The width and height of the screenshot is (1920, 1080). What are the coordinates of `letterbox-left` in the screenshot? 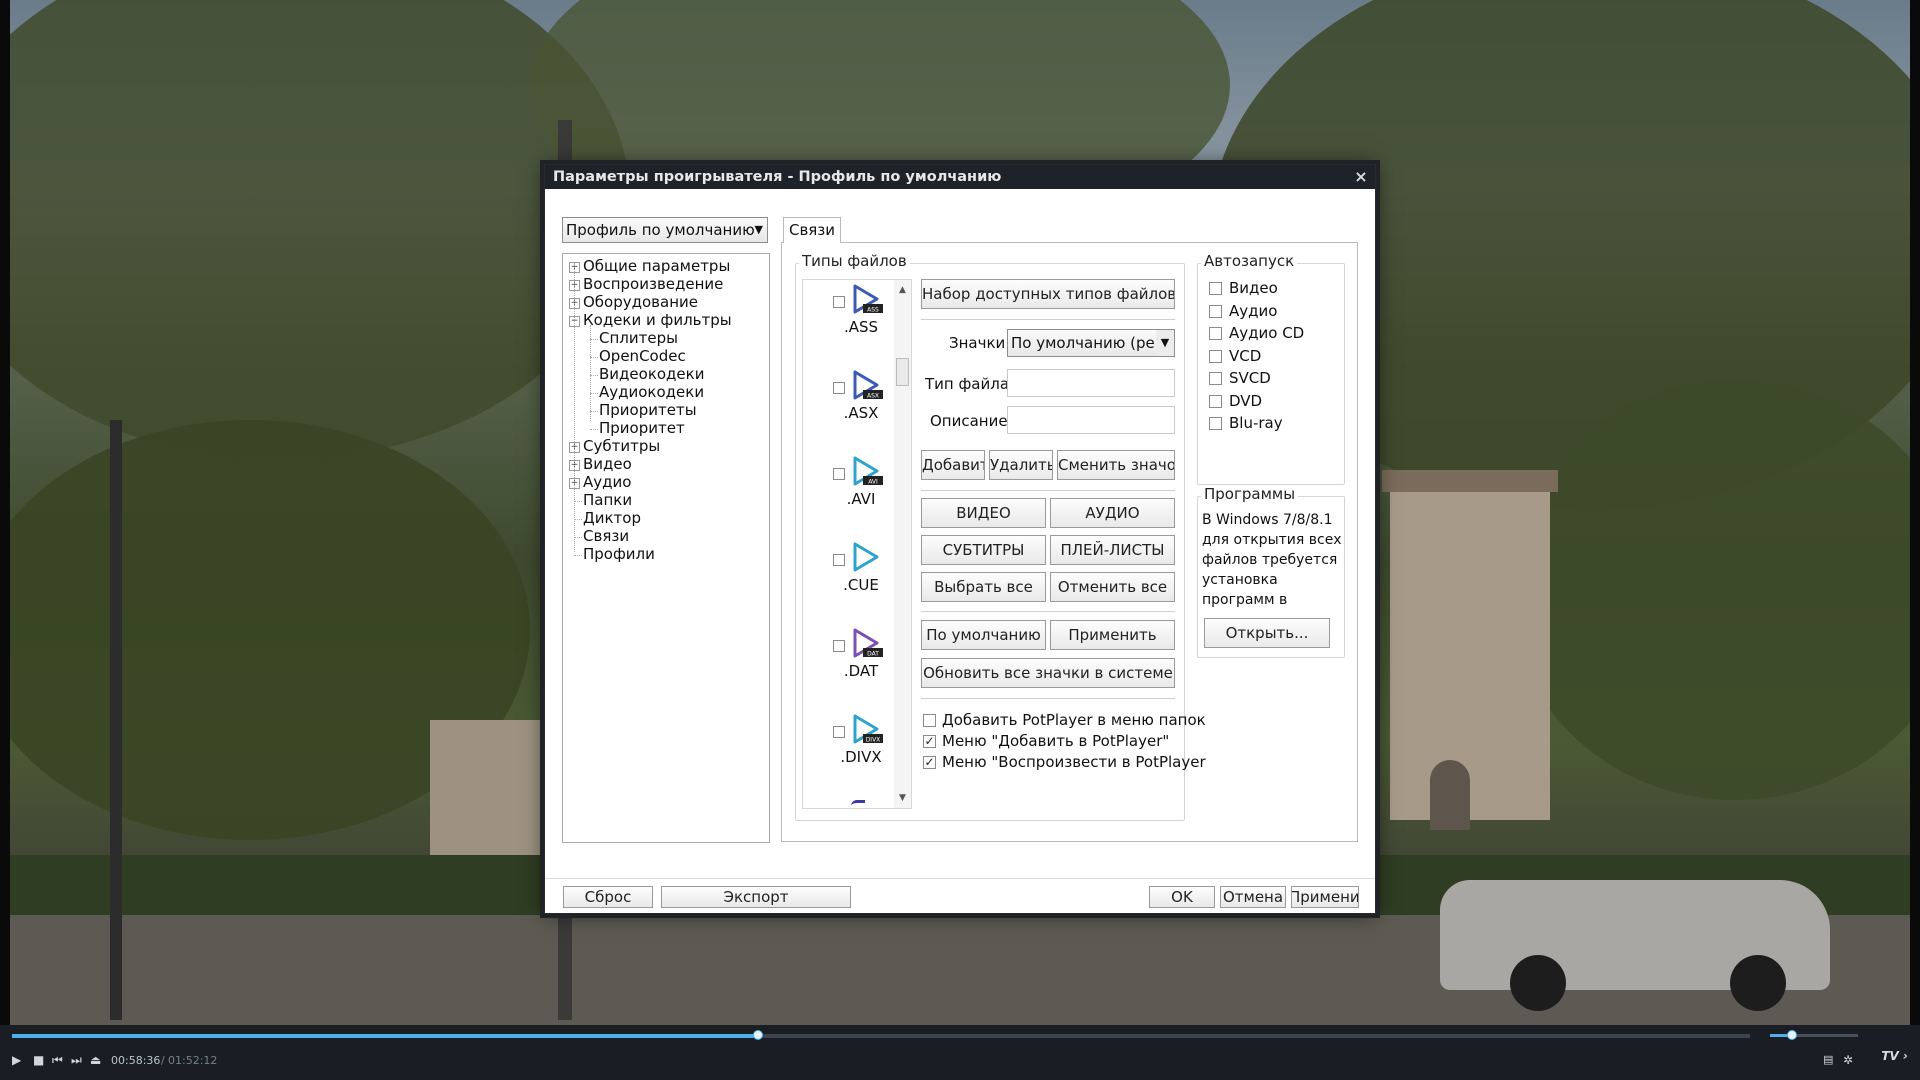 It's located at (5, 540).